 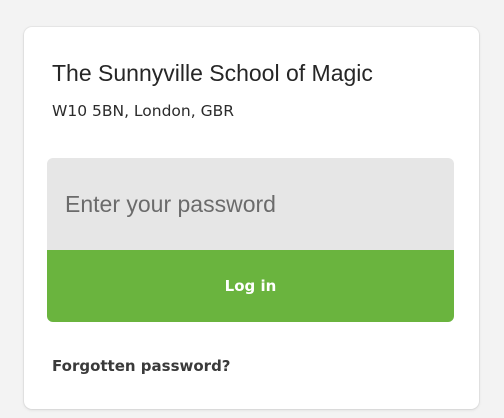 I want to click on login-button: Log in, so click(x=250, y=286).